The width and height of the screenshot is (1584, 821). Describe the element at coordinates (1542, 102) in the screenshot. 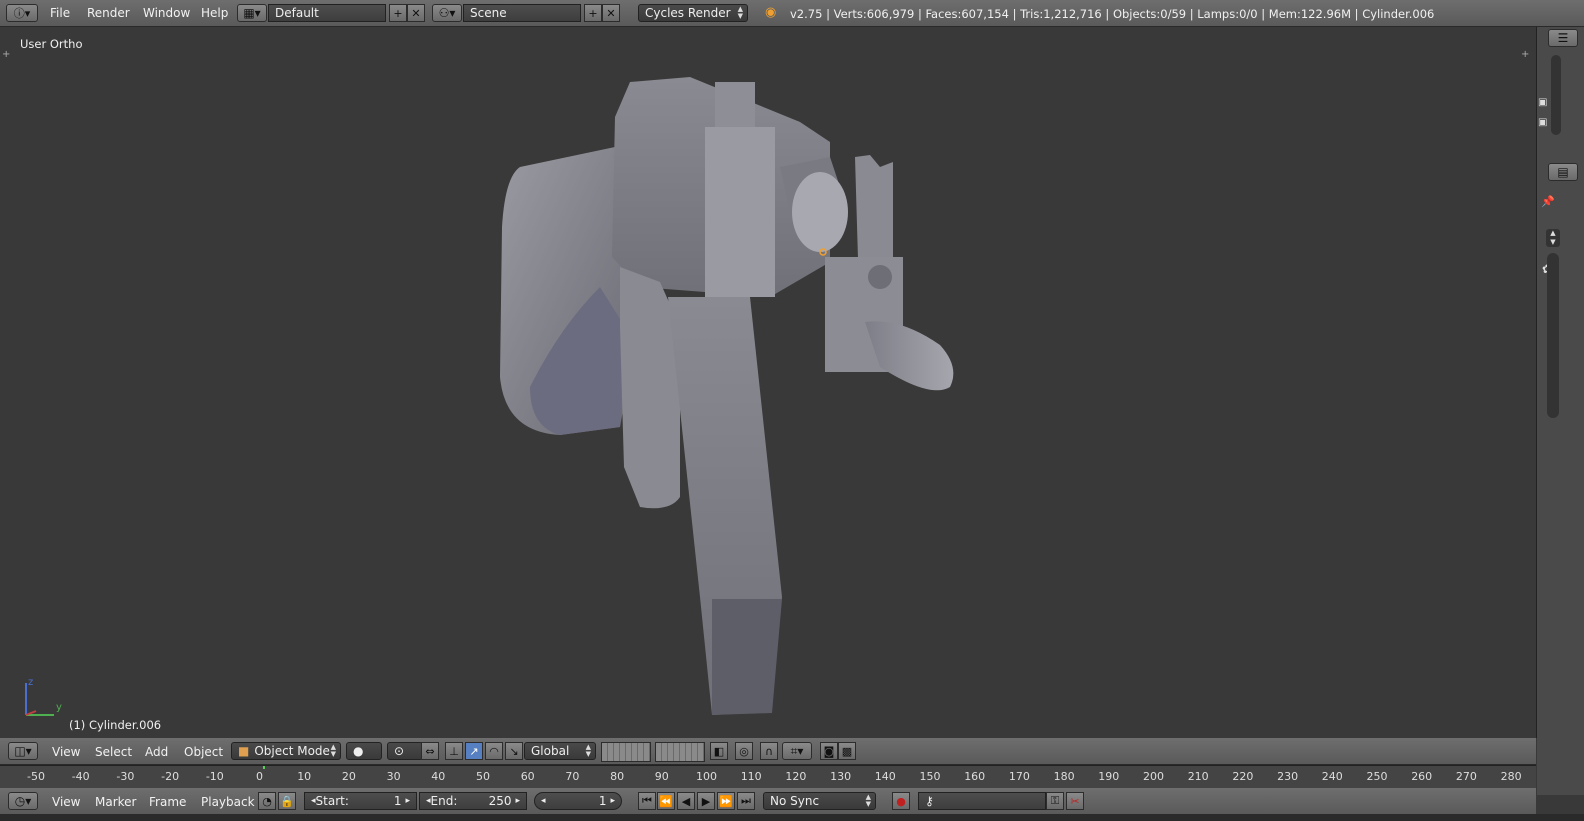

I see `camera-icon: ▣` at that location.